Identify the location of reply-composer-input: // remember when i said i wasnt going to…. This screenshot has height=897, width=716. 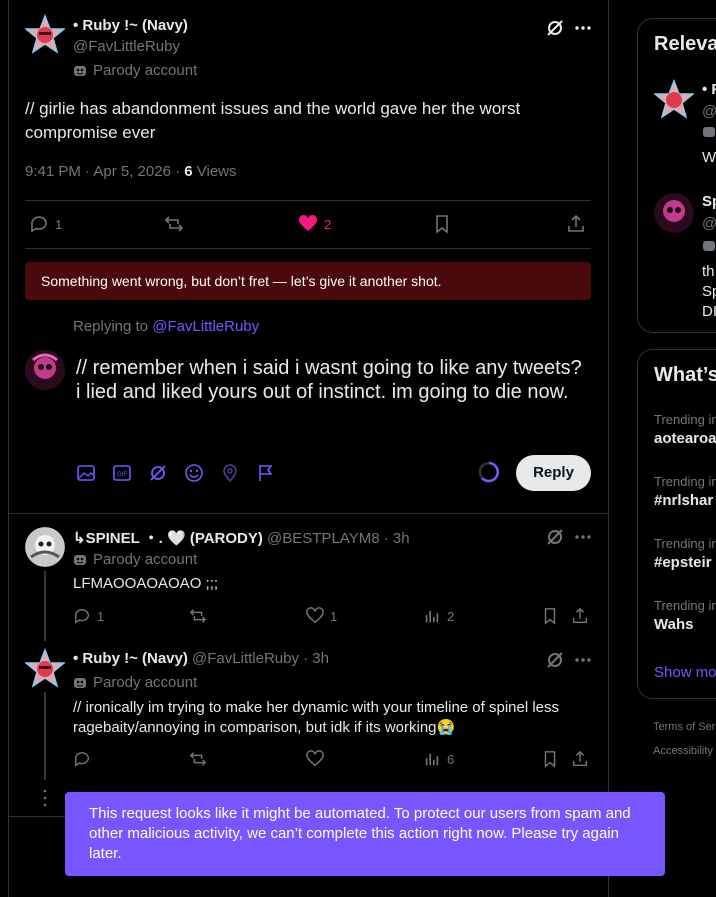
(333, 380).